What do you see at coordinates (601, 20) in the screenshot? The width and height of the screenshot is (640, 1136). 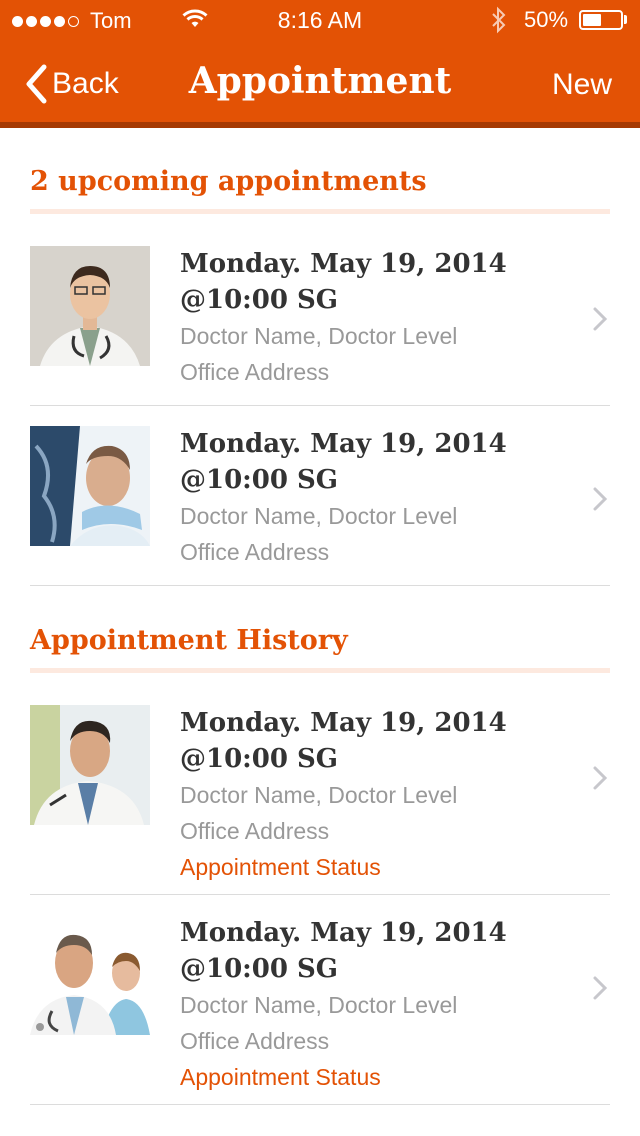 I see `battery-icon` at bounding box center [601, 20].